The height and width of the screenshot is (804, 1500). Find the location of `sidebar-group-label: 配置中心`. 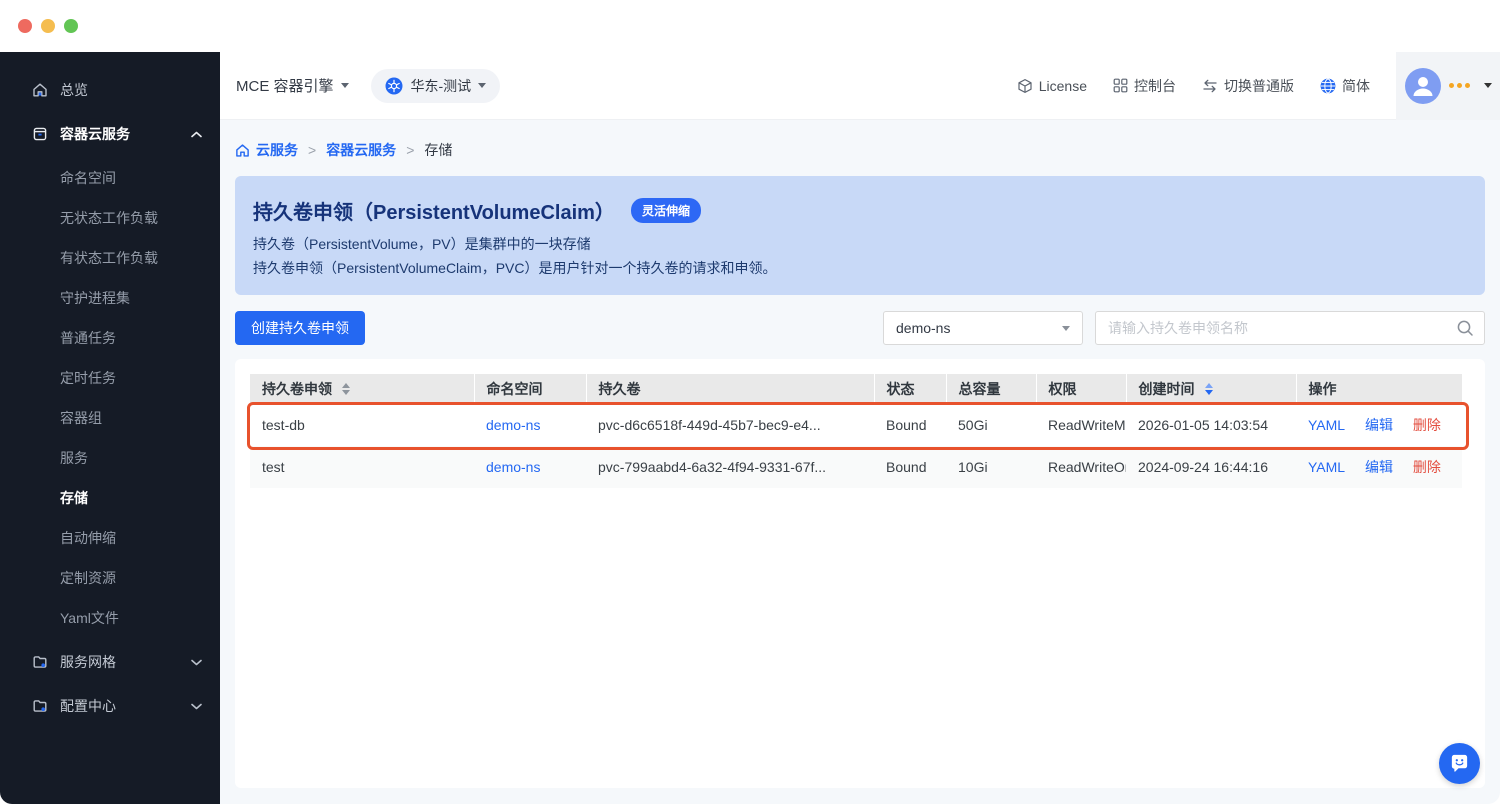

sidebar-group-label: 配置中心 is located at coordinates (88, 706).